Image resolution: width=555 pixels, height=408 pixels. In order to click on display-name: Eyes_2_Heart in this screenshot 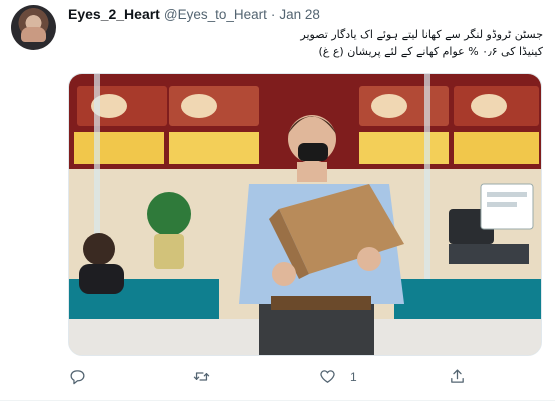, I will do `click(114, 14)`.